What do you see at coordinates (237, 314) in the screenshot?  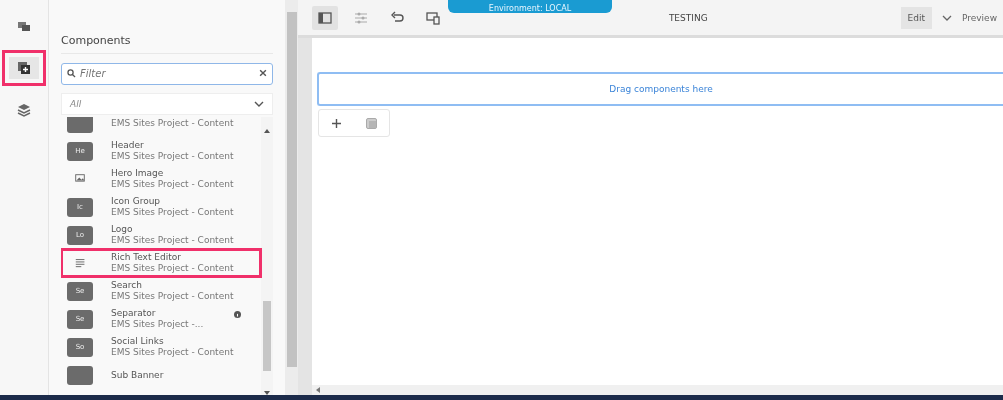 I see `info-icon` at bounding box center [237, 314].